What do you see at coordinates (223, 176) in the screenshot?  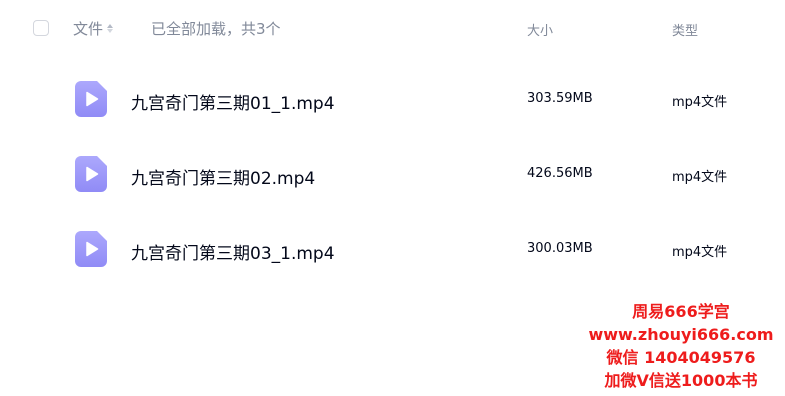 I see `file-name: 九宫奇门第三期02.mp4` at bounding box center [223, 176].